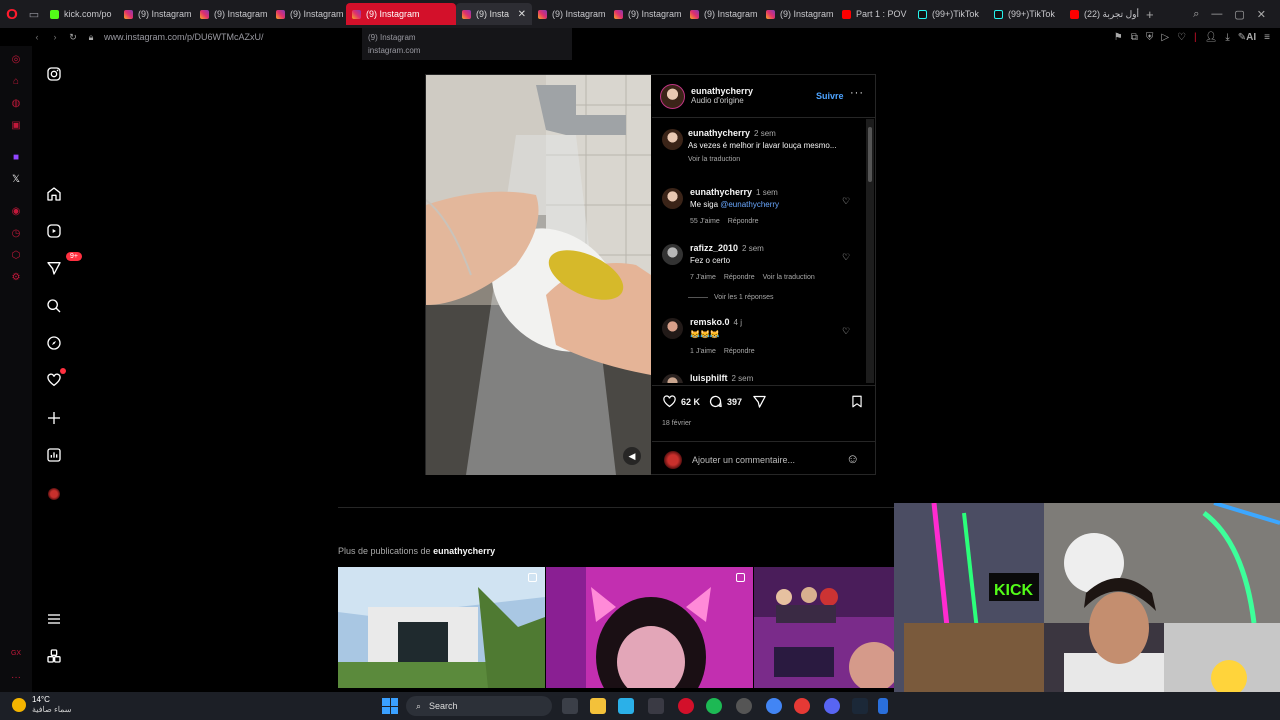 This screenshot has width=1280, height=720. What do you see at coordinates (1165, 37) in the screenshot?
I see `play-icon: ▷` at bounding box center [1165, 37].